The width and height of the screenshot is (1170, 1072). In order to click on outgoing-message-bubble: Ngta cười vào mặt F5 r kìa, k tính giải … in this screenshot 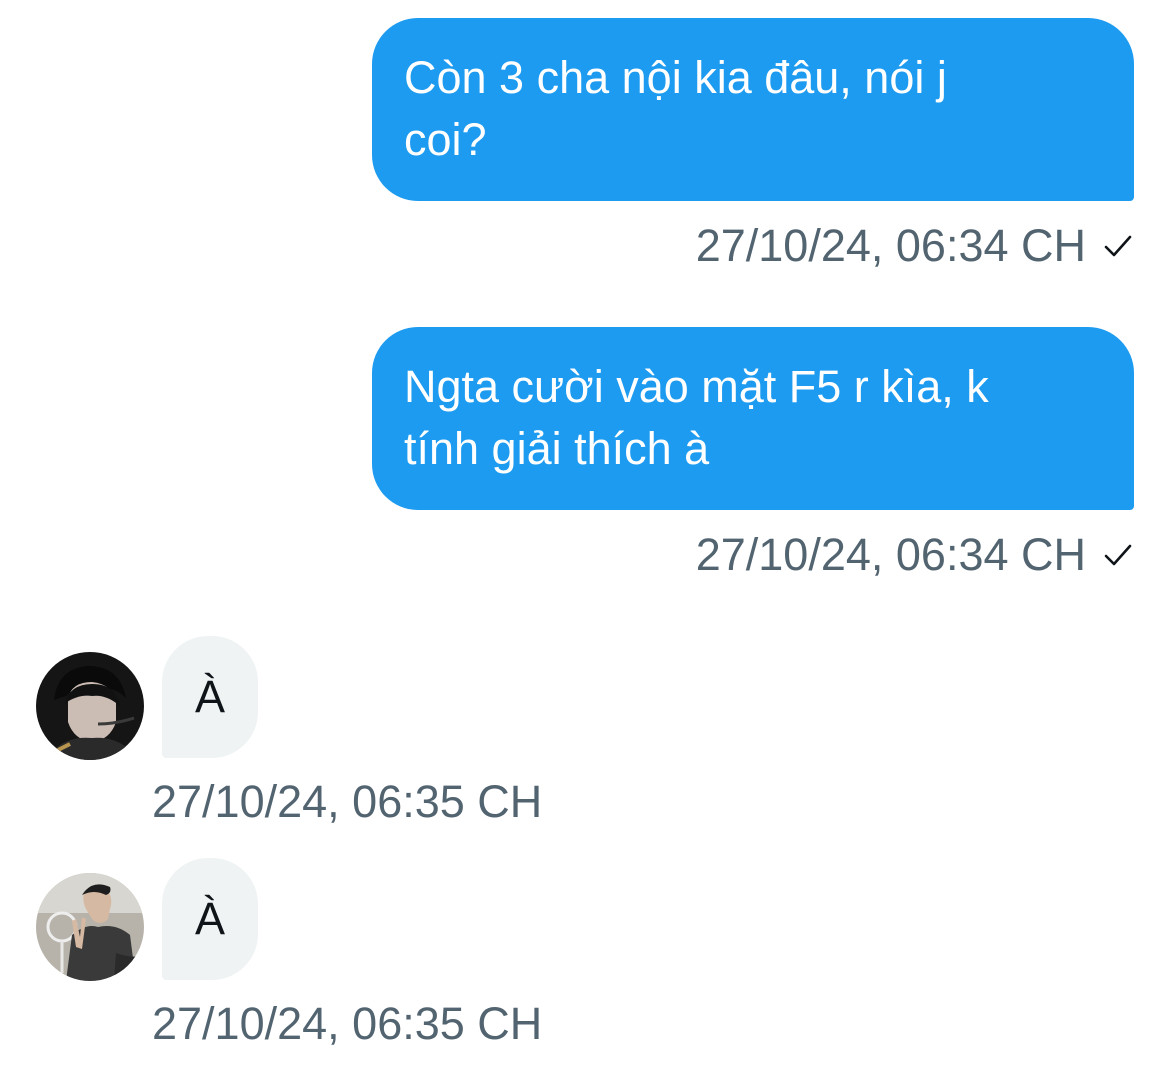, I will do `click(753, 418)`.